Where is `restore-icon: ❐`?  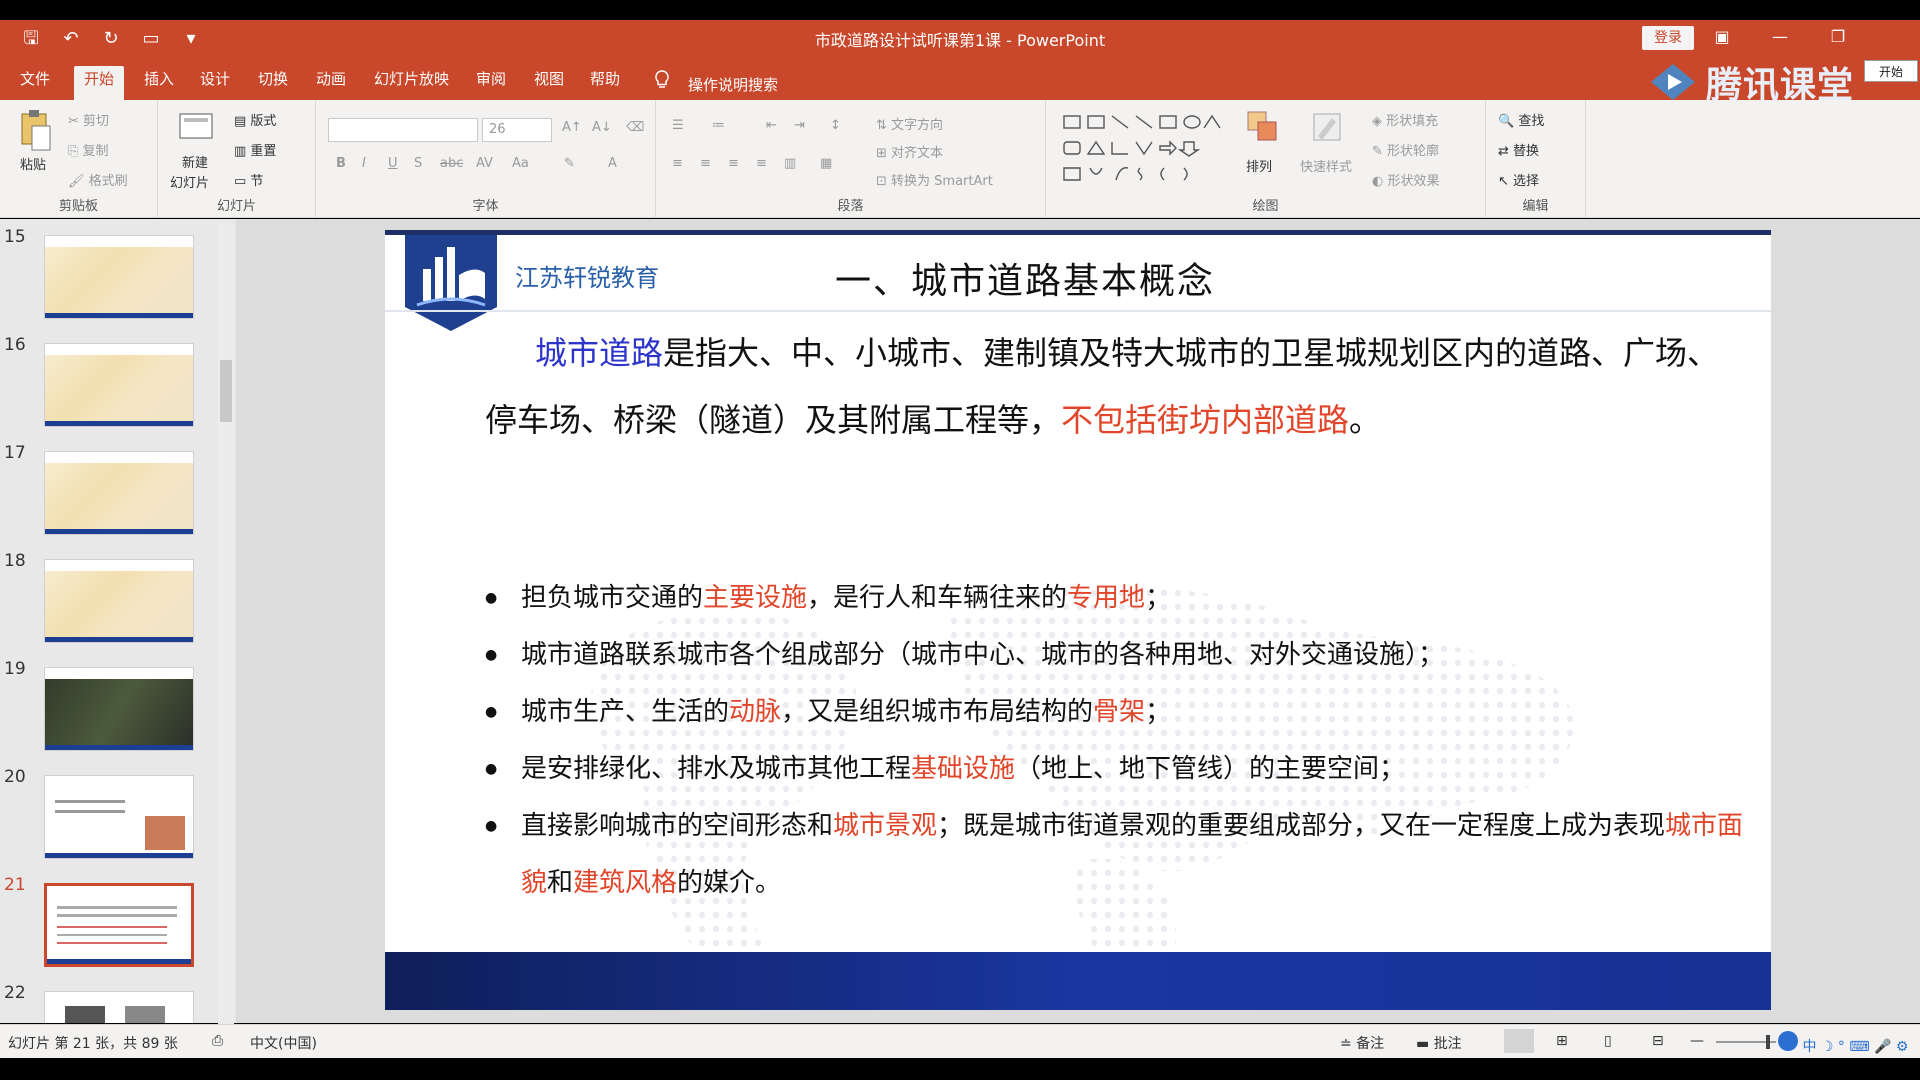 restore-icon: ❐ is located at coordinates (1838, 37).